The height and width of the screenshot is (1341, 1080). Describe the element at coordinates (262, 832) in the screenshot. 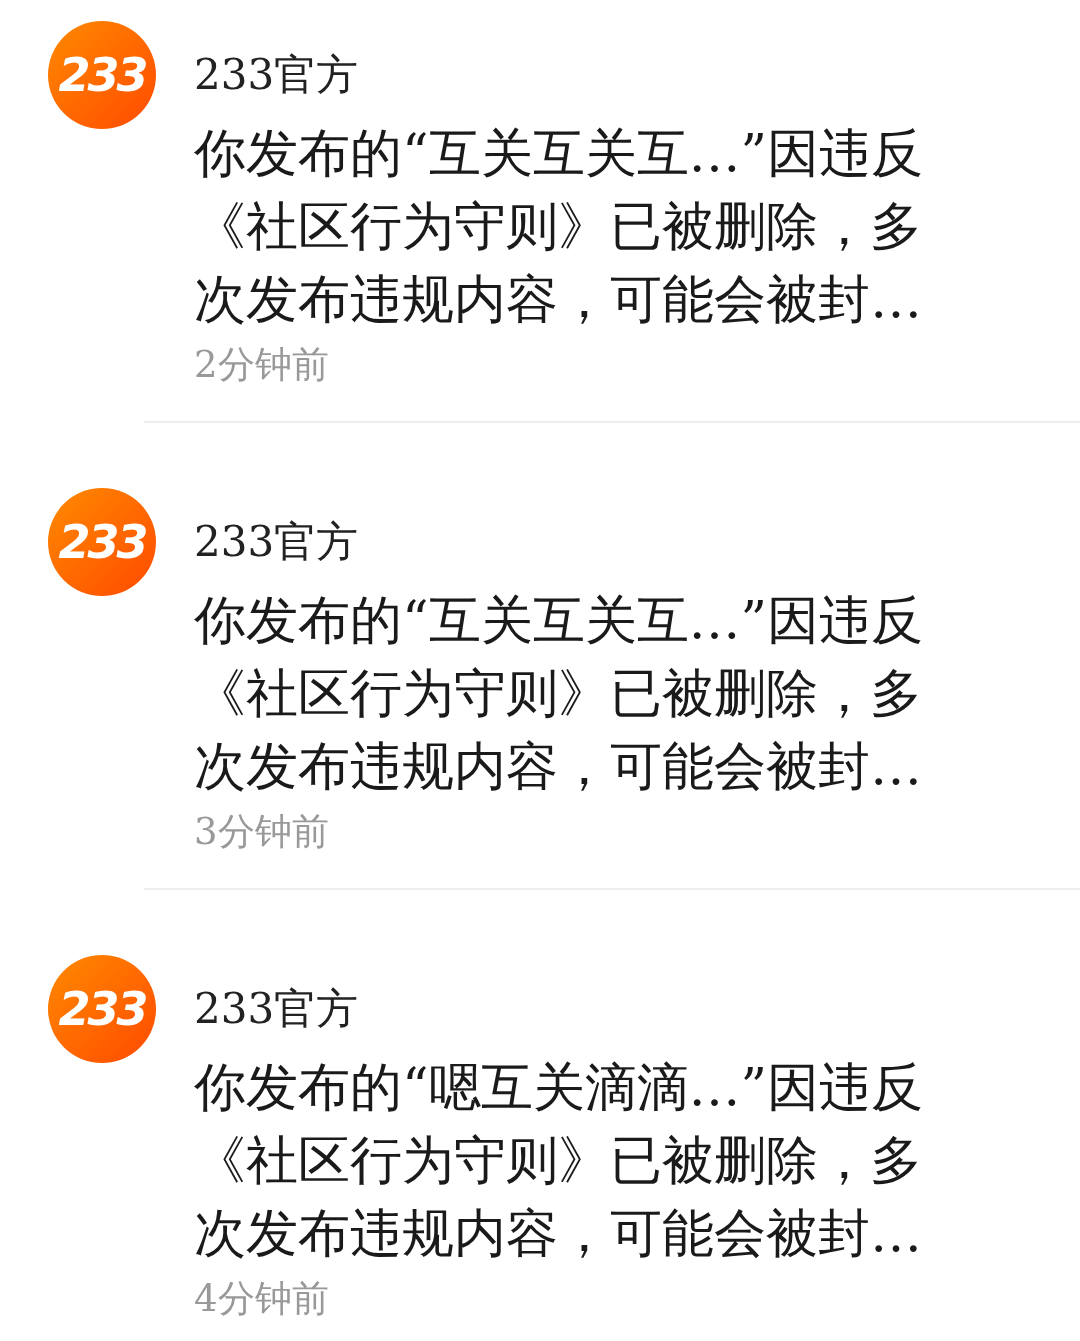

I see `message-time: 3分钟前` at that location.